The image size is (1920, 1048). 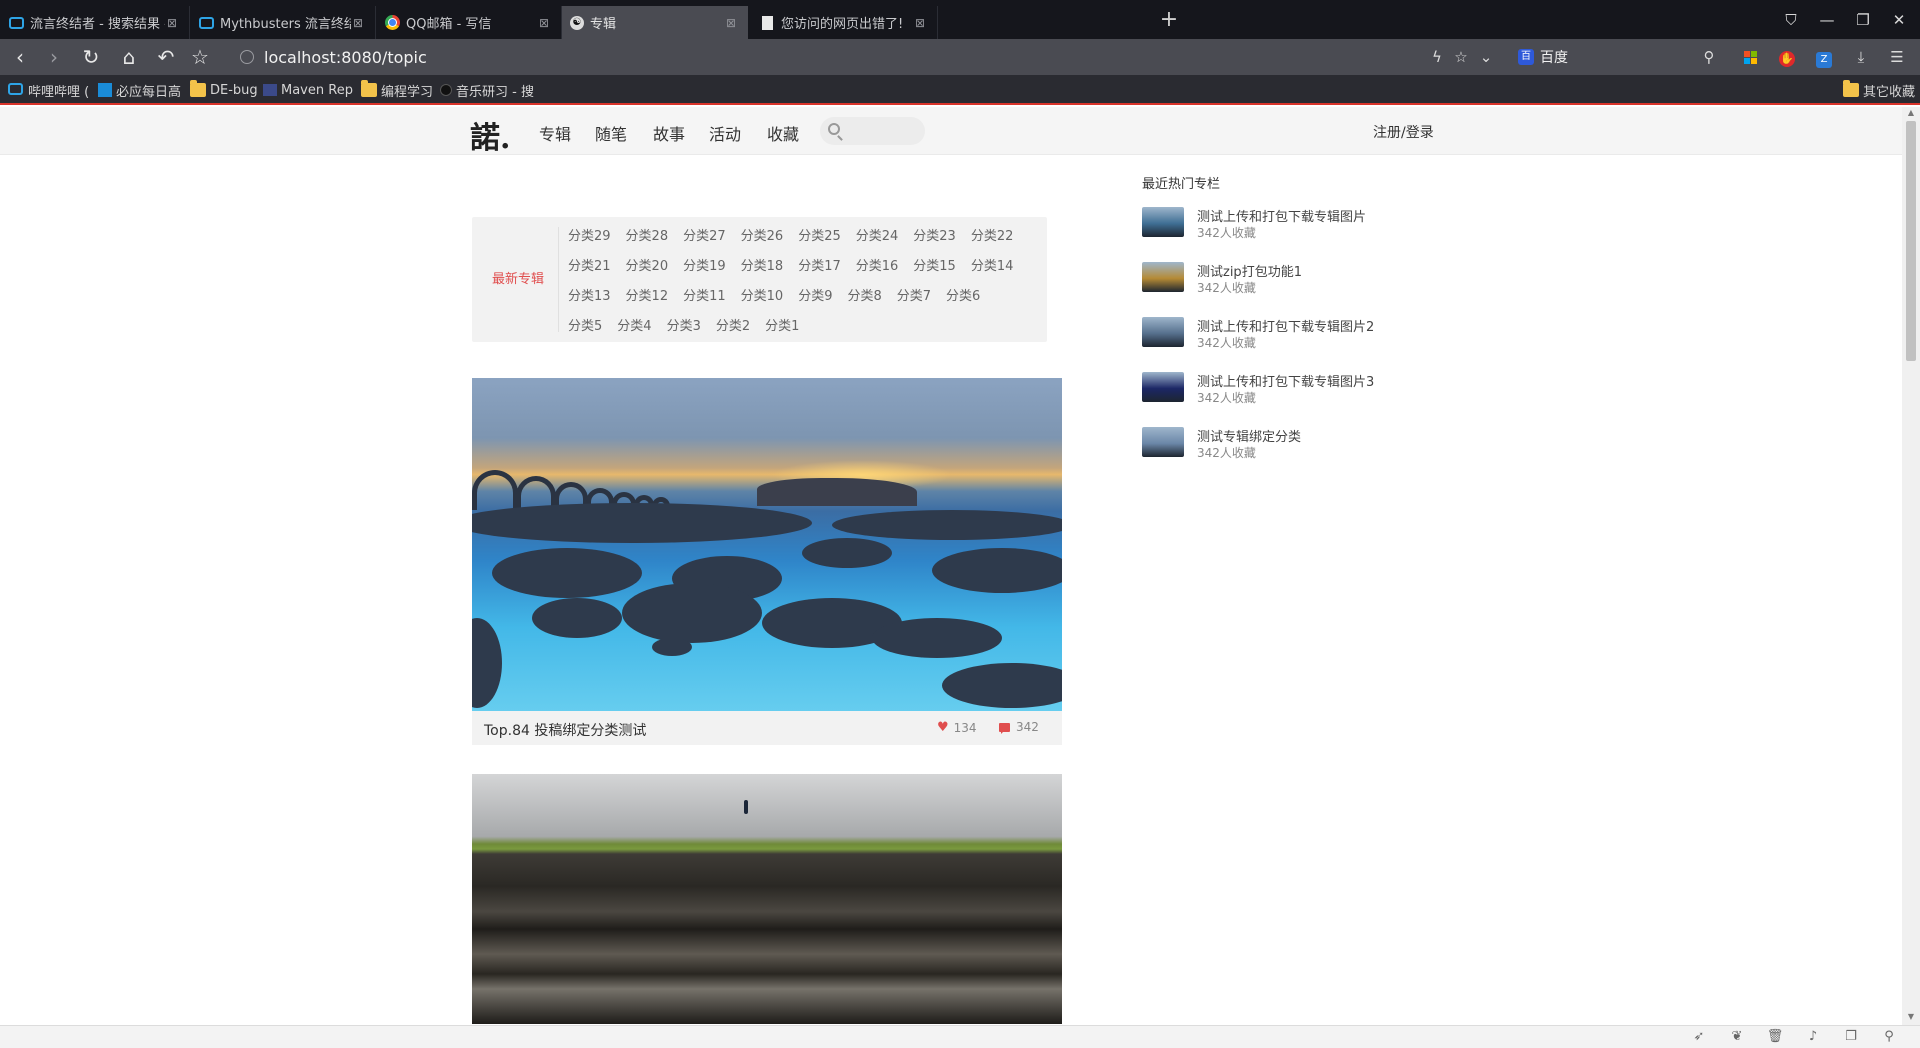 What do you see at coordinates (733, 326) in the screenshot?
I see `category-link: 分类2` at bounding box center [733, 326].